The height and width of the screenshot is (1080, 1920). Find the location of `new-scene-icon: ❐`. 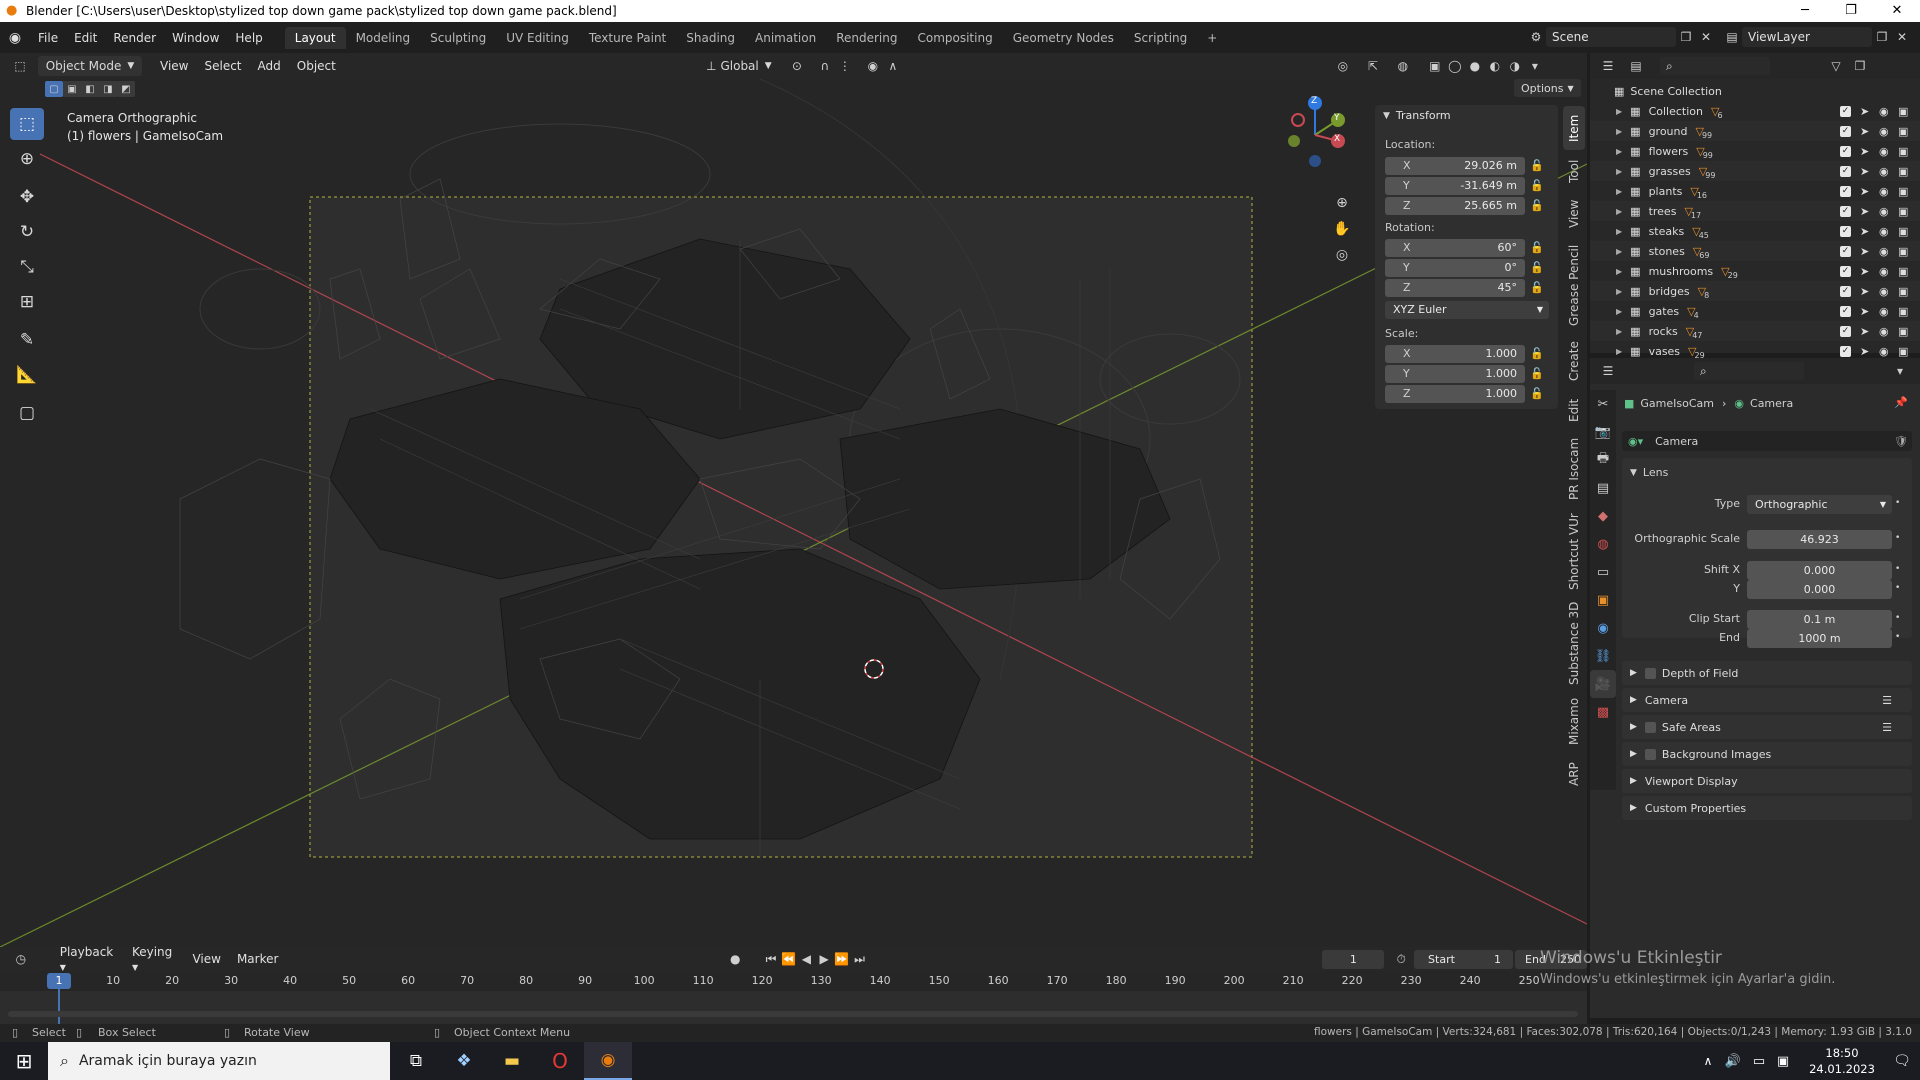

new-scene-icon: ❐ is located at coordinates (1686, 37).